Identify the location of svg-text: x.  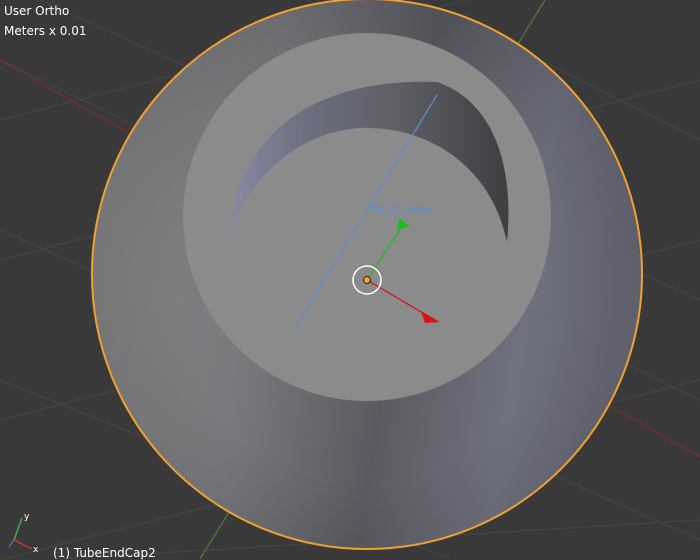
(36, 550).